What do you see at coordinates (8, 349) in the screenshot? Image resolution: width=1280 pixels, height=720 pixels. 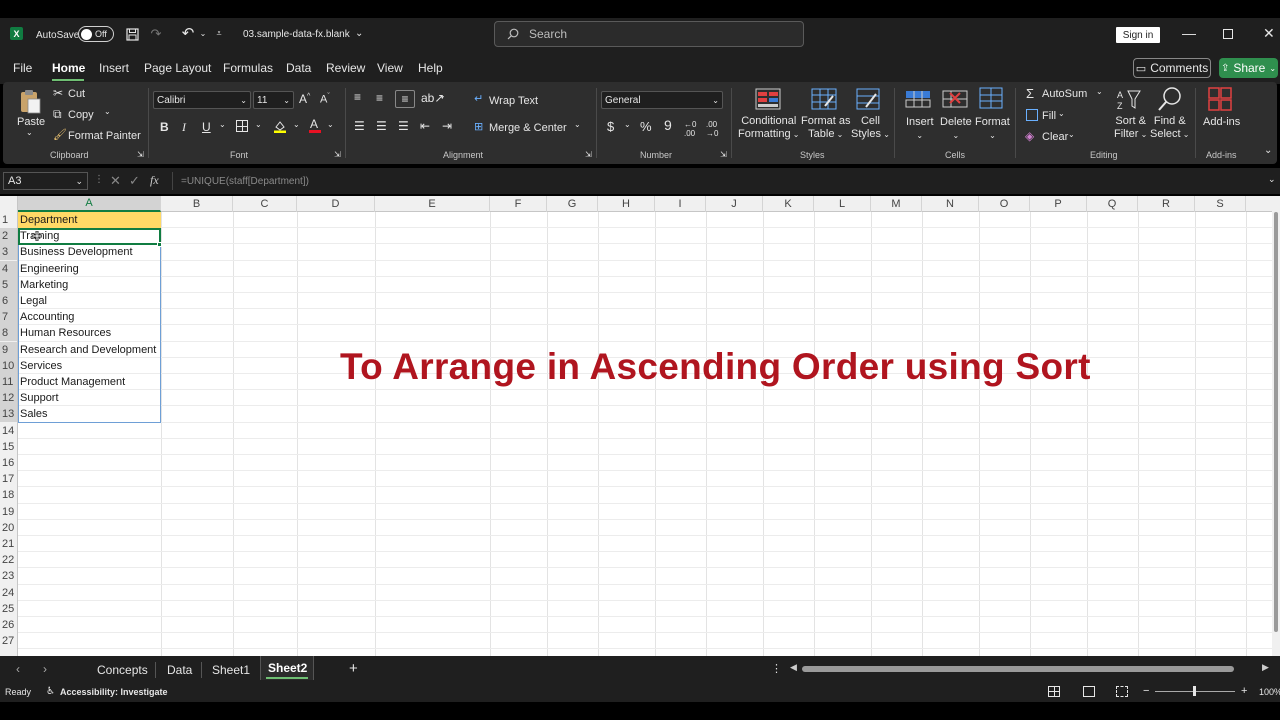 I see `row-header: 9` at bounding box center [8, 349].